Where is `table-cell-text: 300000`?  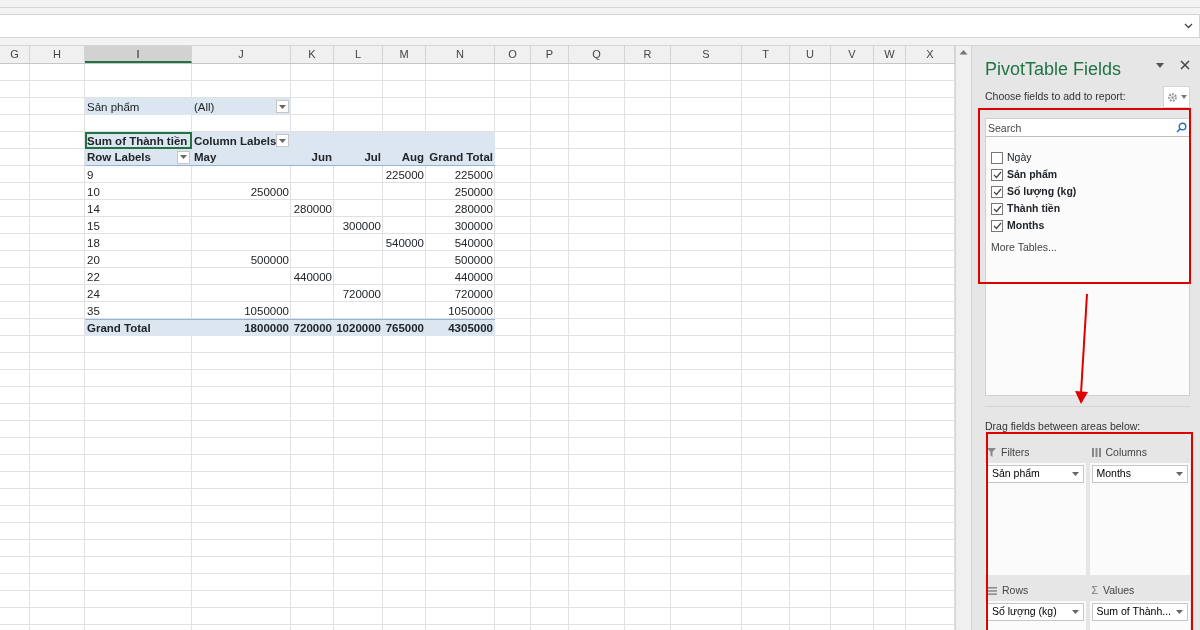 table-cell-text: 300000 is located at coordinates (361, 226).